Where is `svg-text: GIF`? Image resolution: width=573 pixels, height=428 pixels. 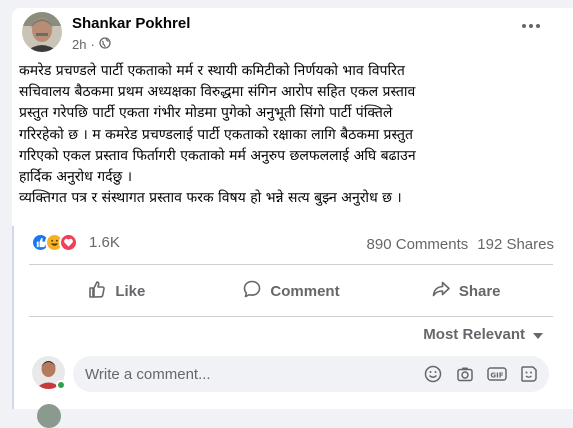 svg-text: GIF is located at coordinates (496, 376).